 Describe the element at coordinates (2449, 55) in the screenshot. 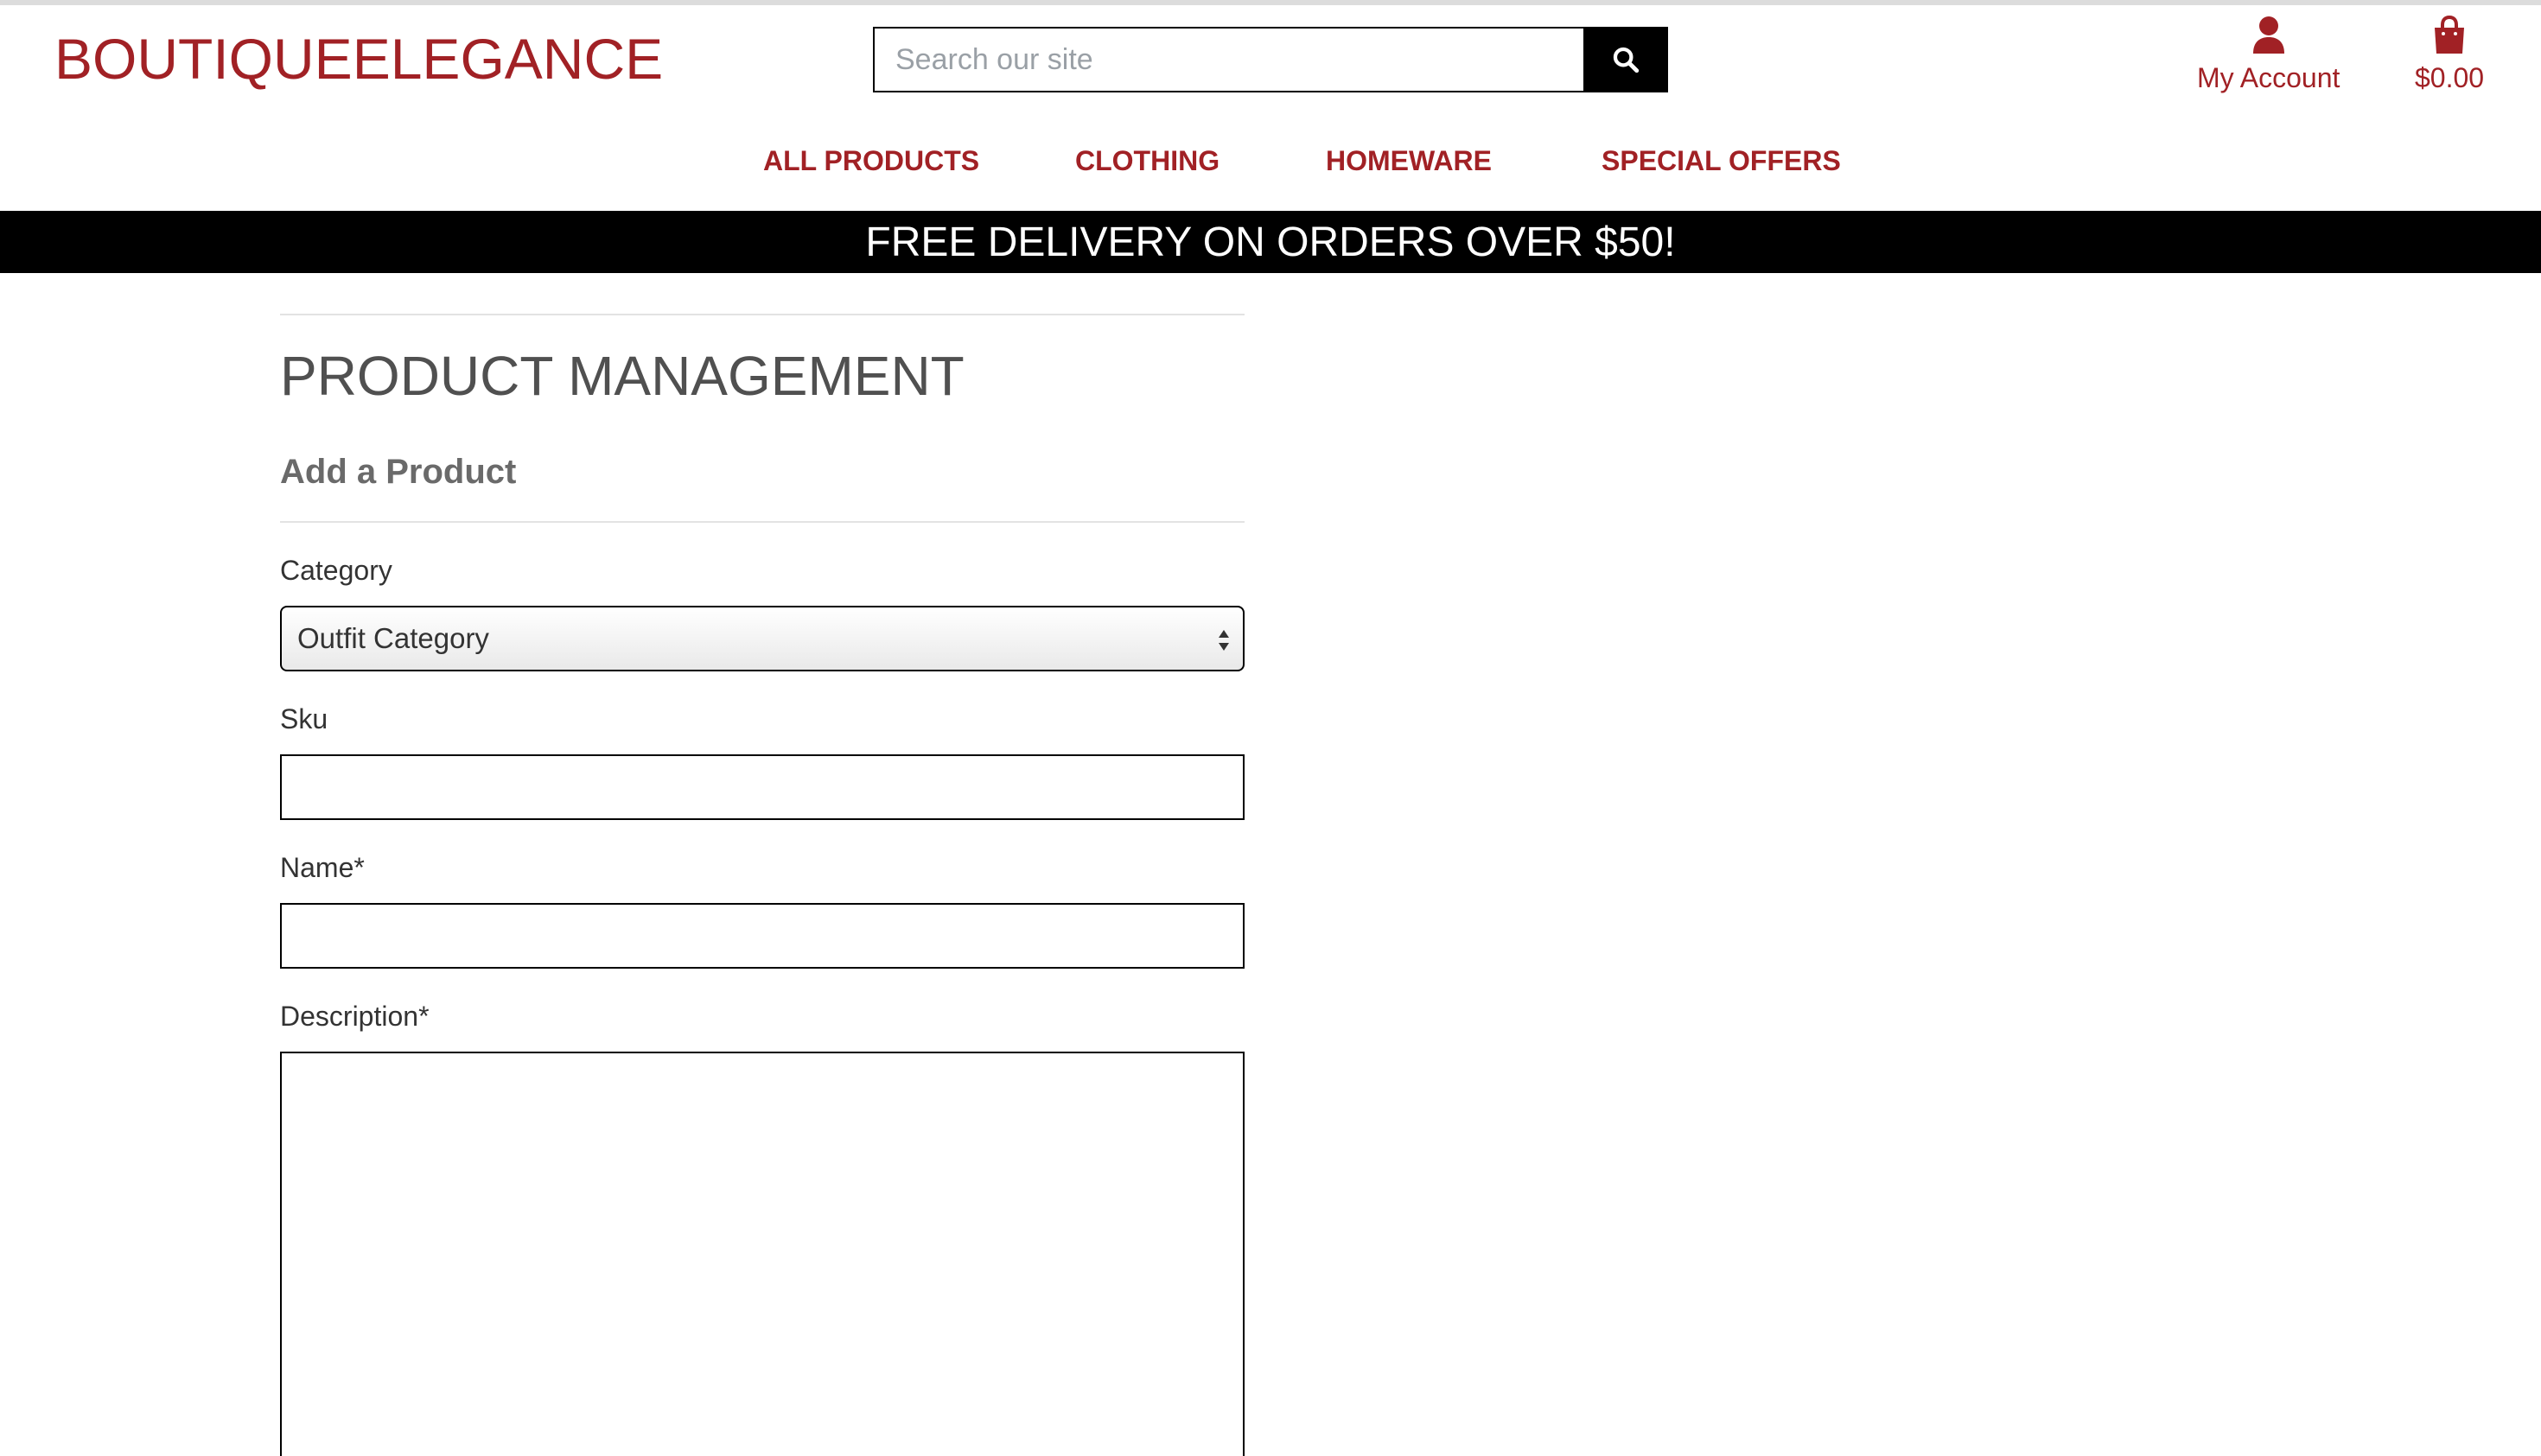

I see `shopping-bag-link: $0.00` at that location.